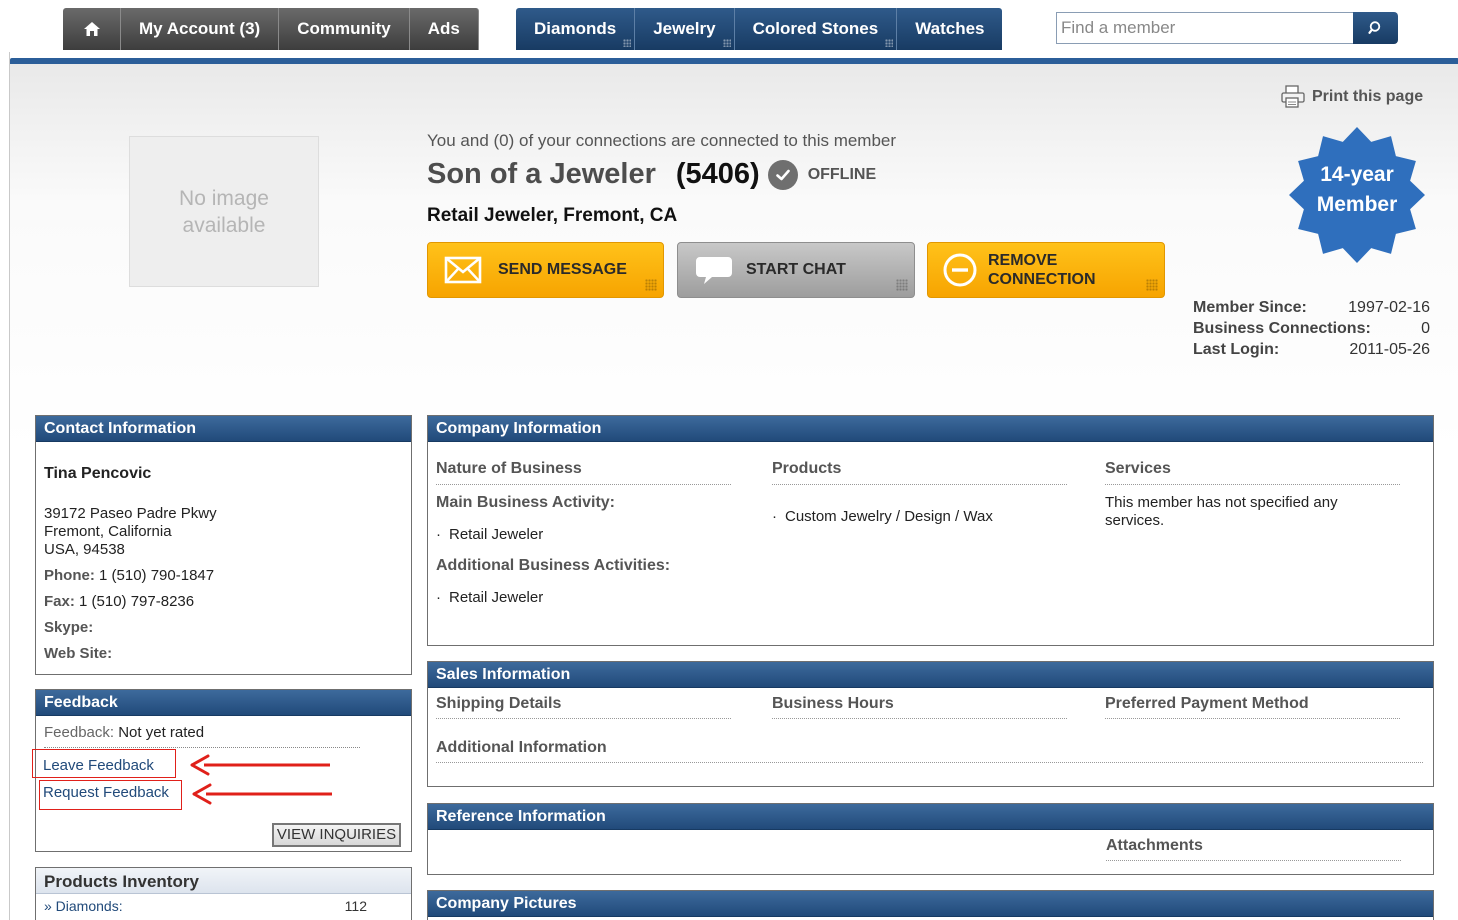  I want to click on stat-label: Last Login:, so click(1236, 349).